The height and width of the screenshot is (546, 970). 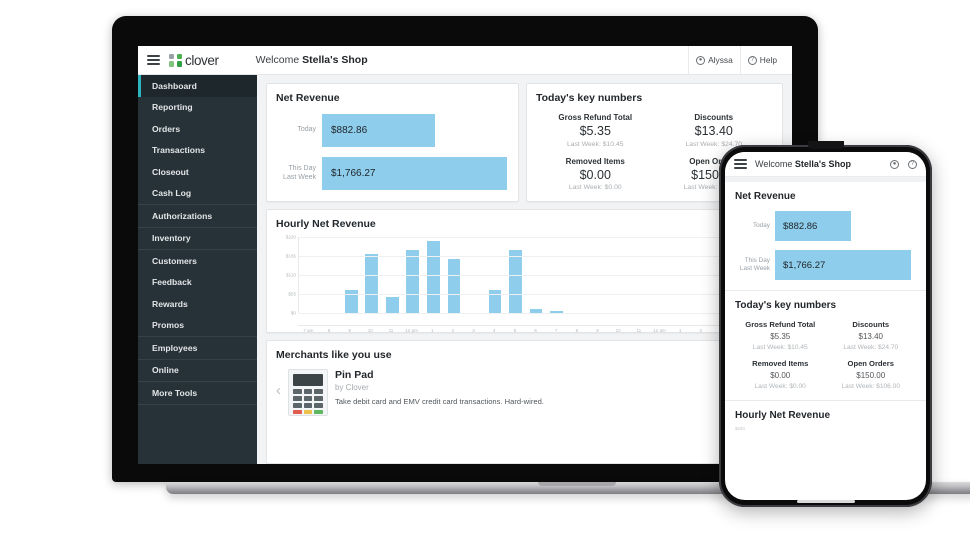 What do you see at coordinates (170, 303) in the screenshot?
I see `sidebar-item-label: Rewards` at bounding box center [170, 303].